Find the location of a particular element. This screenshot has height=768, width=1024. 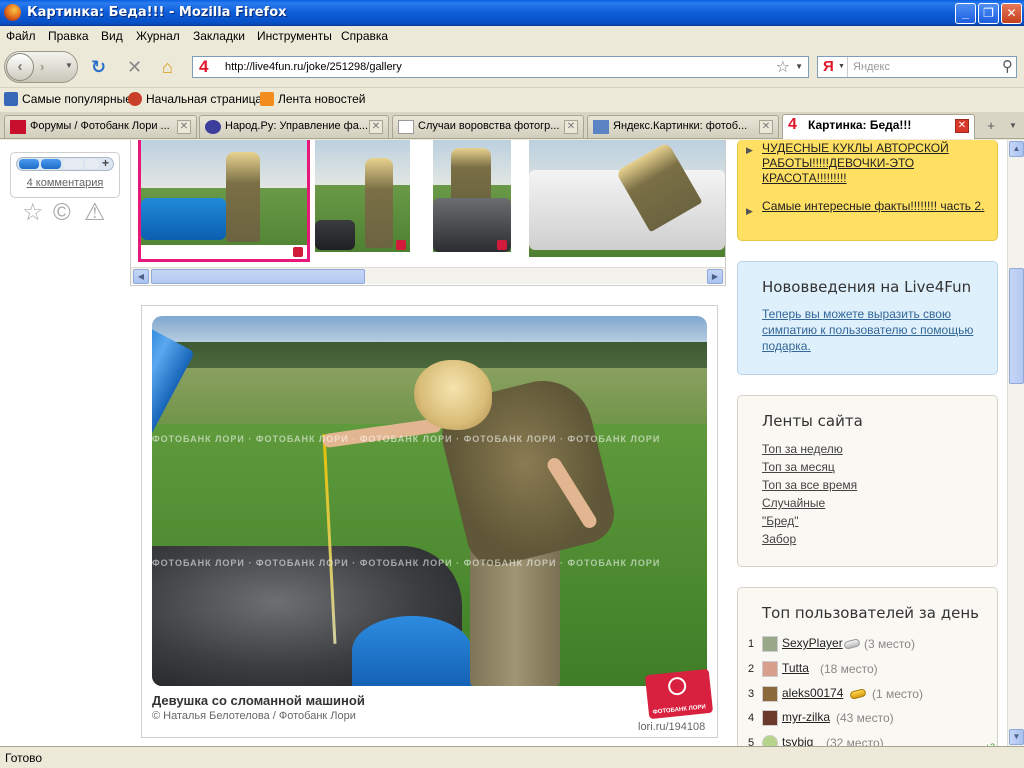

top-users-title: Топ пользователей за день is located at coordinates (870, 613).